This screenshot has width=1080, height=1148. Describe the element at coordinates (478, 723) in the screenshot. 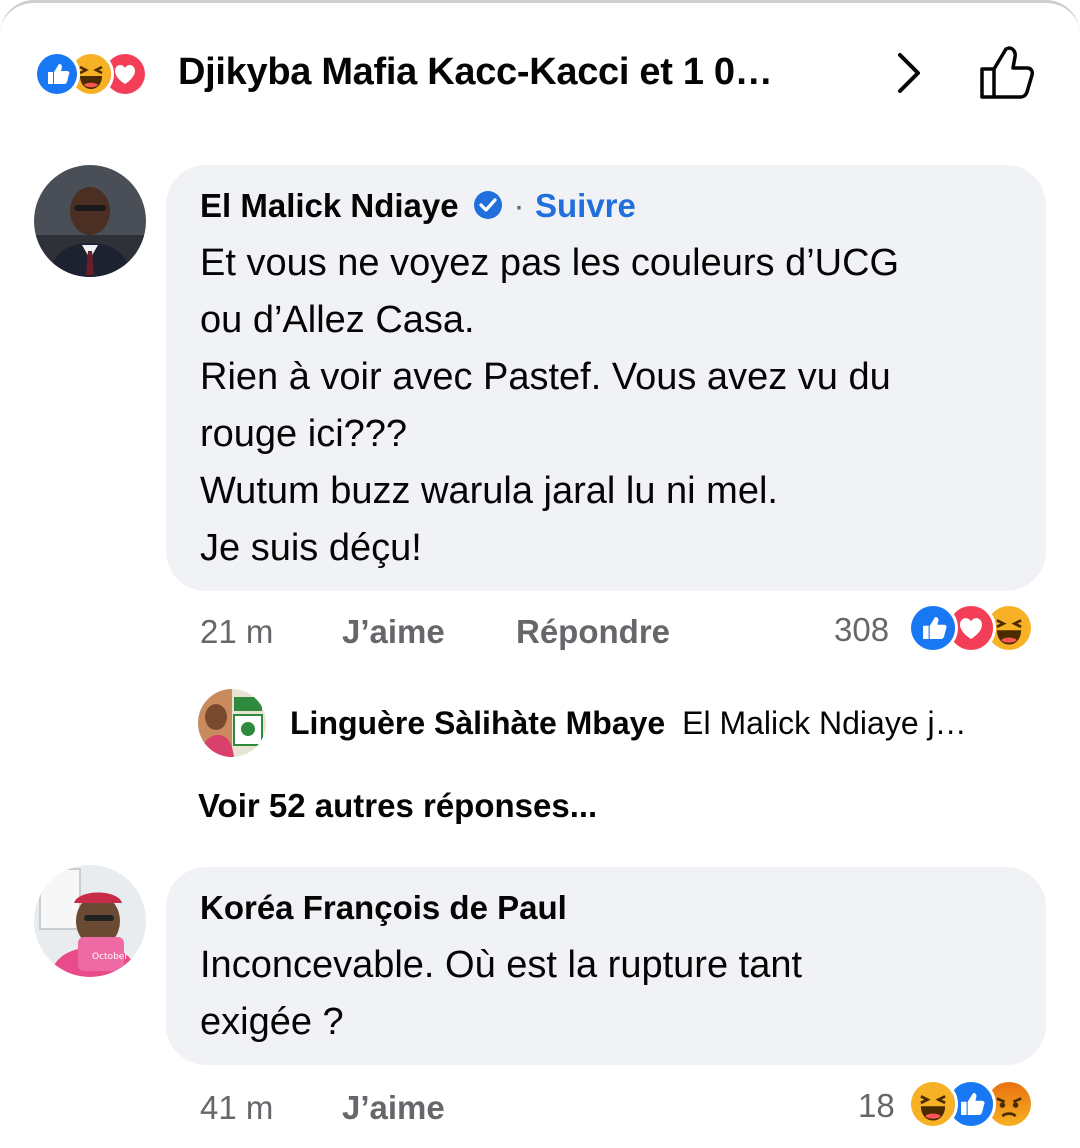

I see `reply-author: Linguère Sàlihàte Mbaye` at that location.